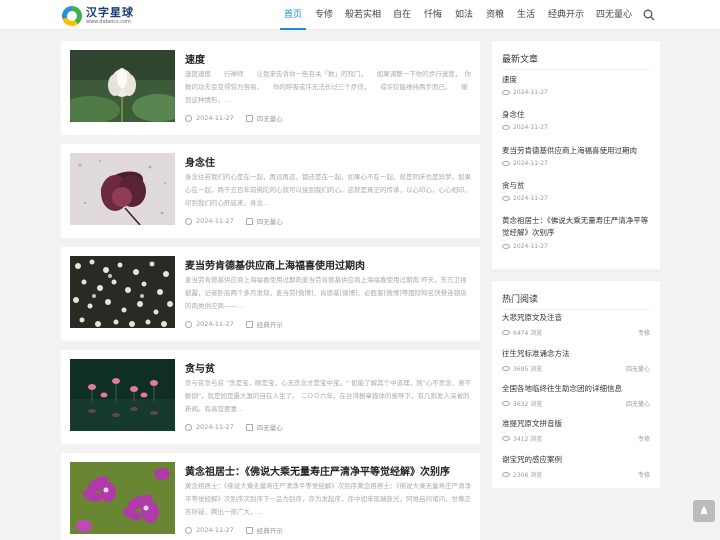  What do you see at coordinates (520, 60) in the screenshot?
I see `widget-title: 最新文章` at bounding box center [520, 60].